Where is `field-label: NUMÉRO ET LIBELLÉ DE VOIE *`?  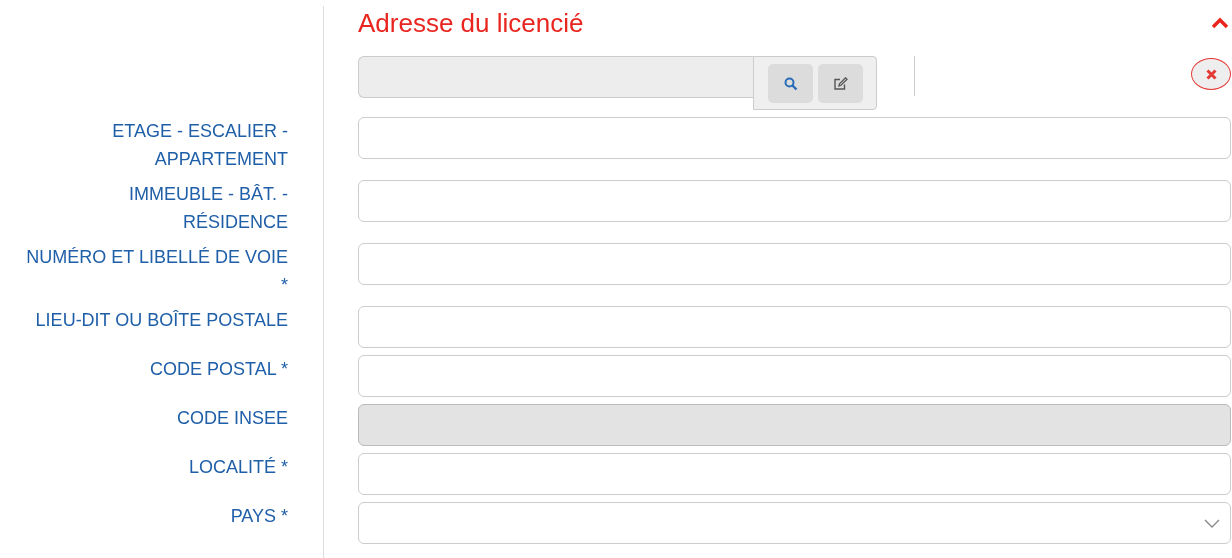
field-label: NUMÉRO ET LIBELLÉ DE VOIE * is located at coordinates (156, 271).